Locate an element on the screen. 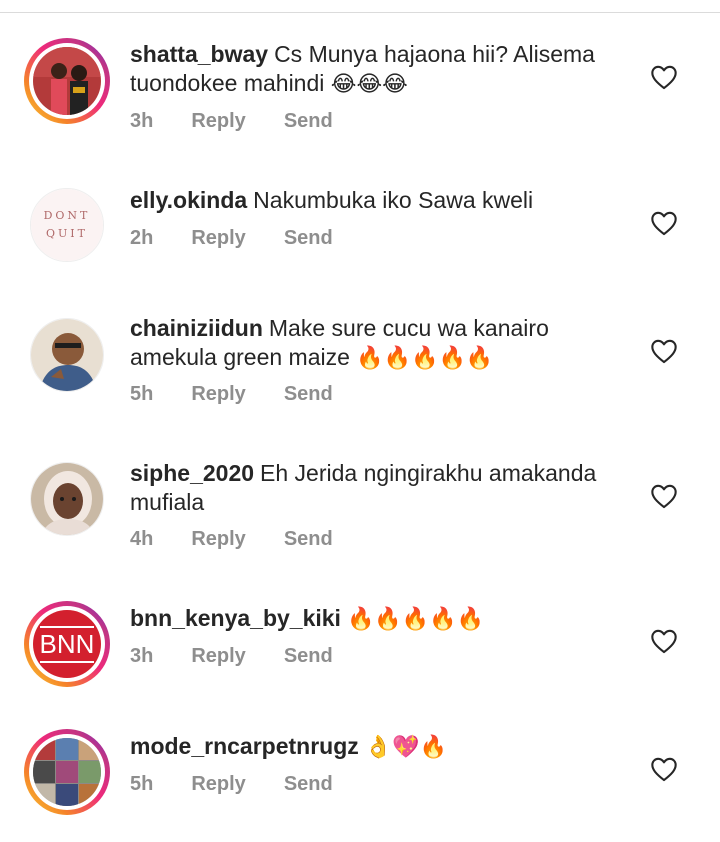 This screenshot has width=720, height=842. comment-timestamp: 4h is located at coordinates (142, 539).